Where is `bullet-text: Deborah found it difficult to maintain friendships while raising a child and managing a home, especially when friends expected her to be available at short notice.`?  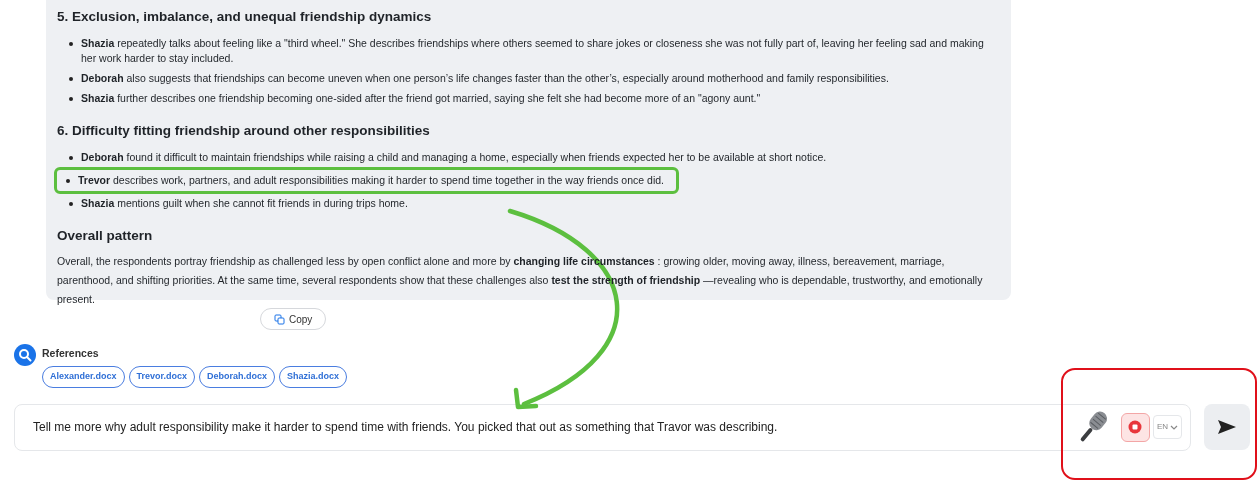 bullet-text: Deborah found it difficult to maintain friendships while raising a child and managing a home, especially when friends expected her to be available at short notice. is located at coordinates (454, 157).